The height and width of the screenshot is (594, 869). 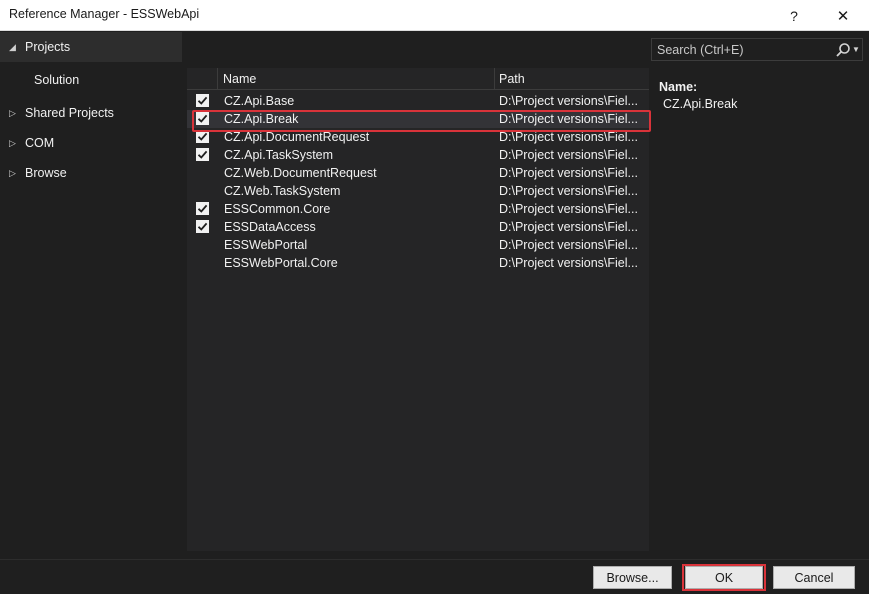 What do you see at coordinates (843, 50) in the screenshot?
I see `search-icon` at bounding box center [843, 50].